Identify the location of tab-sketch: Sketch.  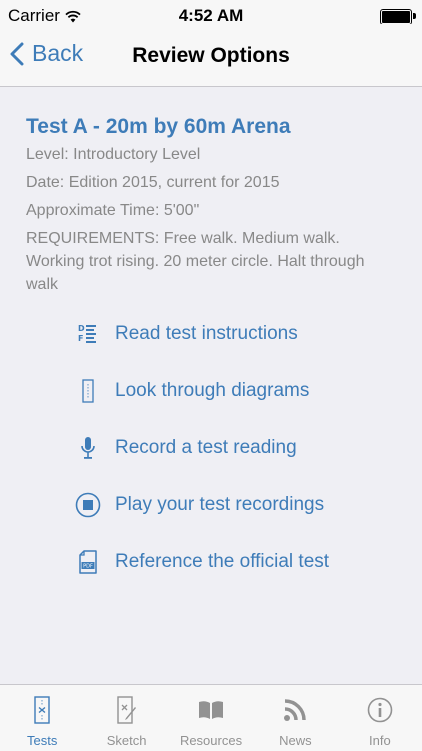
(126, 718).